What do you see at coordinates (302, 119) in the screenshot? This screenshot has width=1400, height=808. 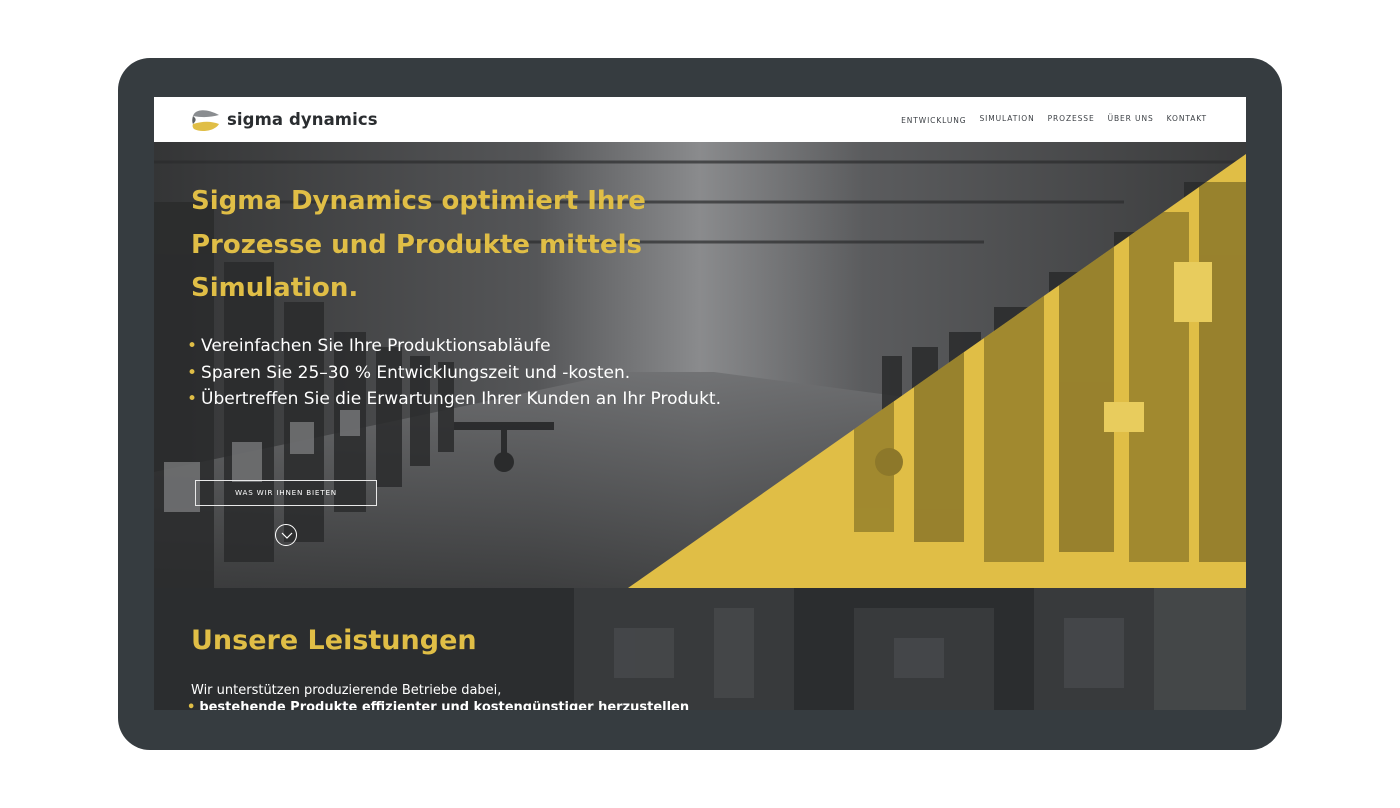 I see `brand-name: sigma dynamics` at bounding box center [302, 119].